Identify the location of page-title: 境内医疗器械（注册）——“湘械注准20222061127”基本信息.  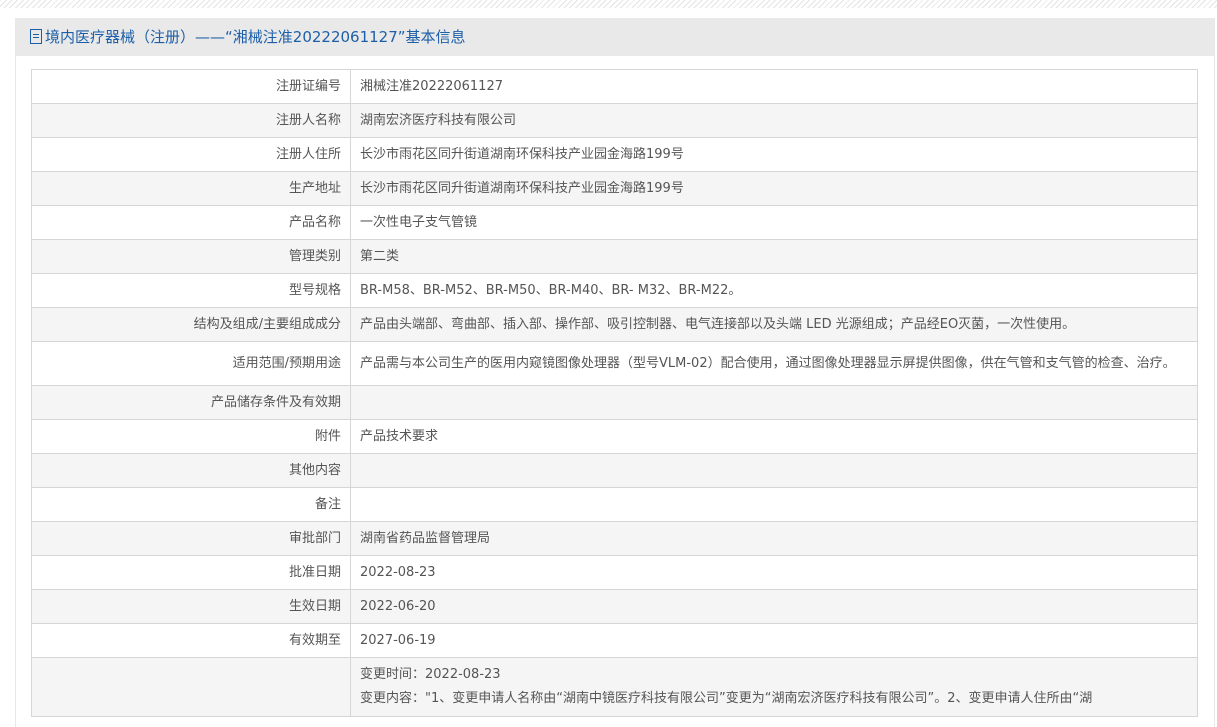
(255, 37).